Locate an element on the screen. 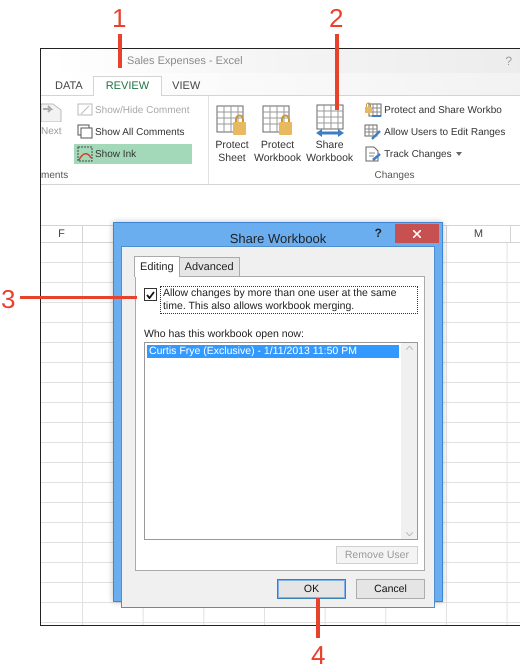 This screenshot has width=525, height=671. ribbon-item: Show All Comments is located at coordinates (133, 132).